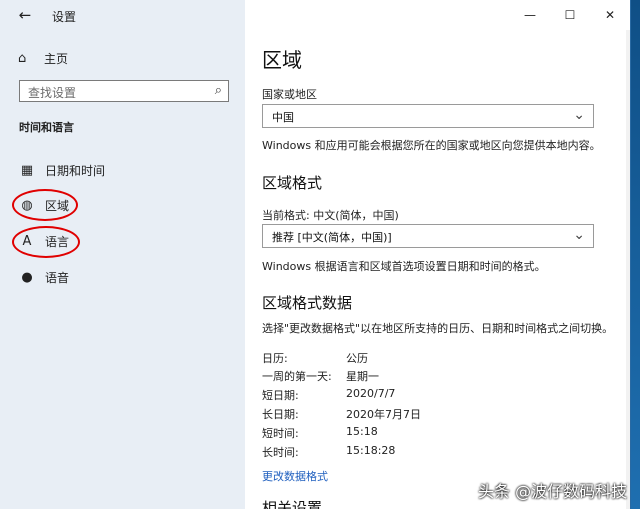 Image resolution: width=640 pixels, height=509 pixels. I want to click on search-placeholder: 查找设置, so click(52, 93).